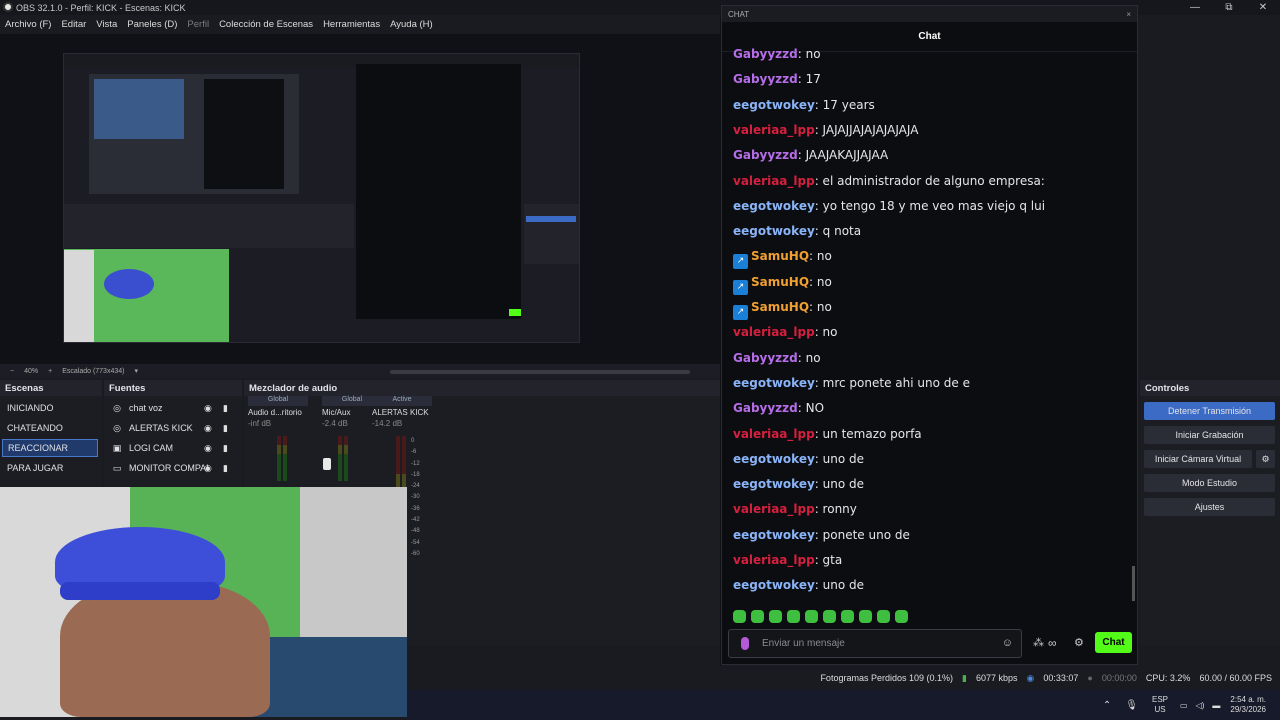 Image resolution: width=1280 pixels, height=720 pixels. I want to click on source-item-logi-cam: ▣ LOGI CAM ◉ ▮, so click(172, 448).